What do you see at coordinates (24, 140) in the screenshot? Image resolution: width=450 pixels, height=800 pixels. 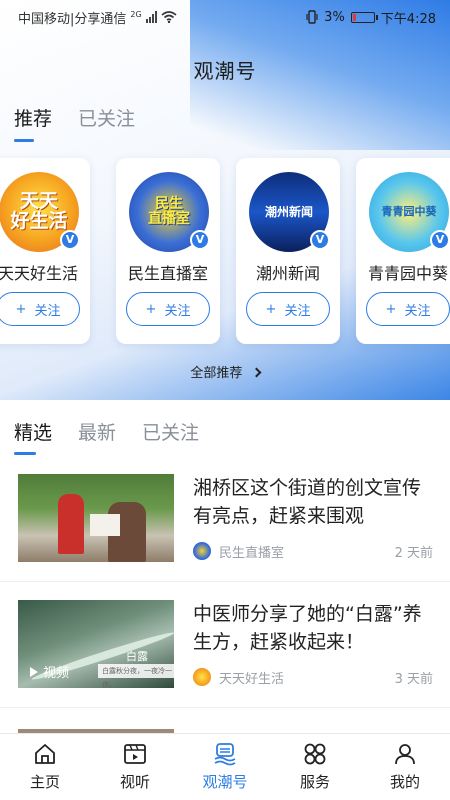 I see `tab-indicator` at bounding box center [24, 140].